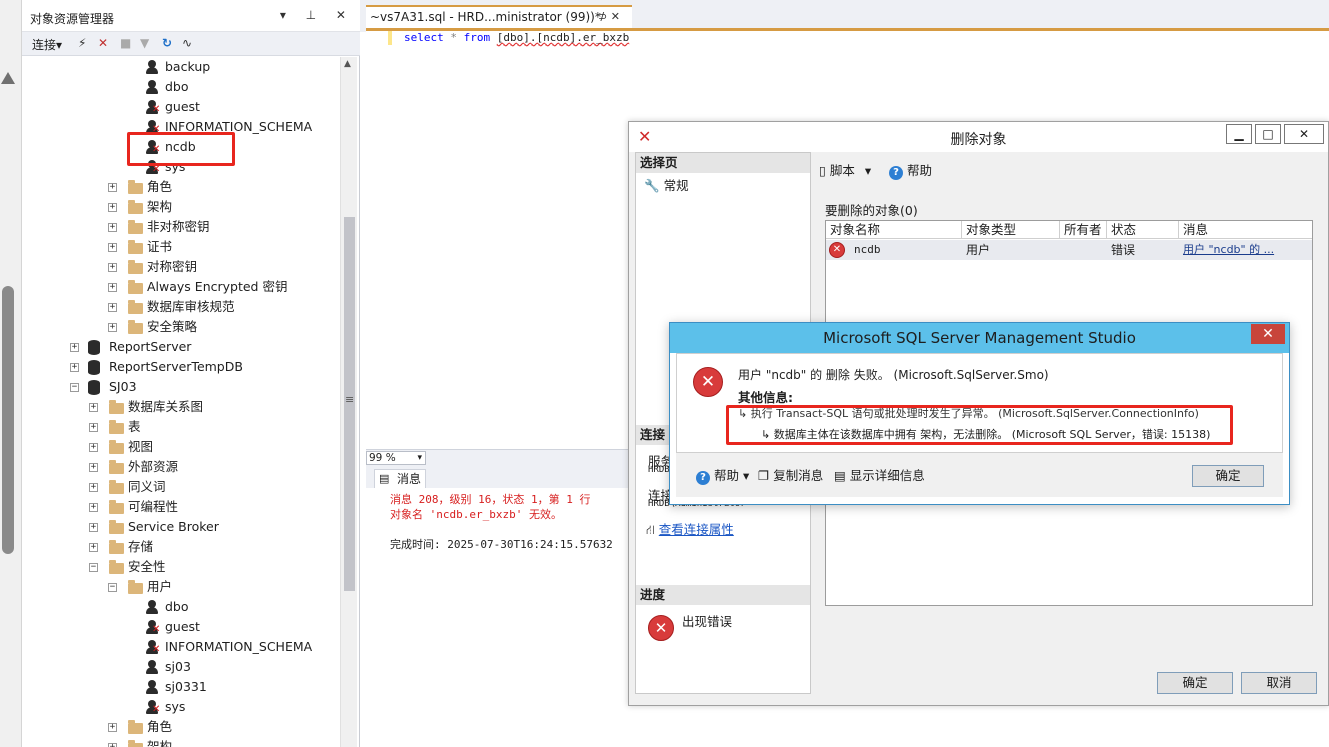  I want to click on tree-node: + 数据库关系图, so click(181, 407).